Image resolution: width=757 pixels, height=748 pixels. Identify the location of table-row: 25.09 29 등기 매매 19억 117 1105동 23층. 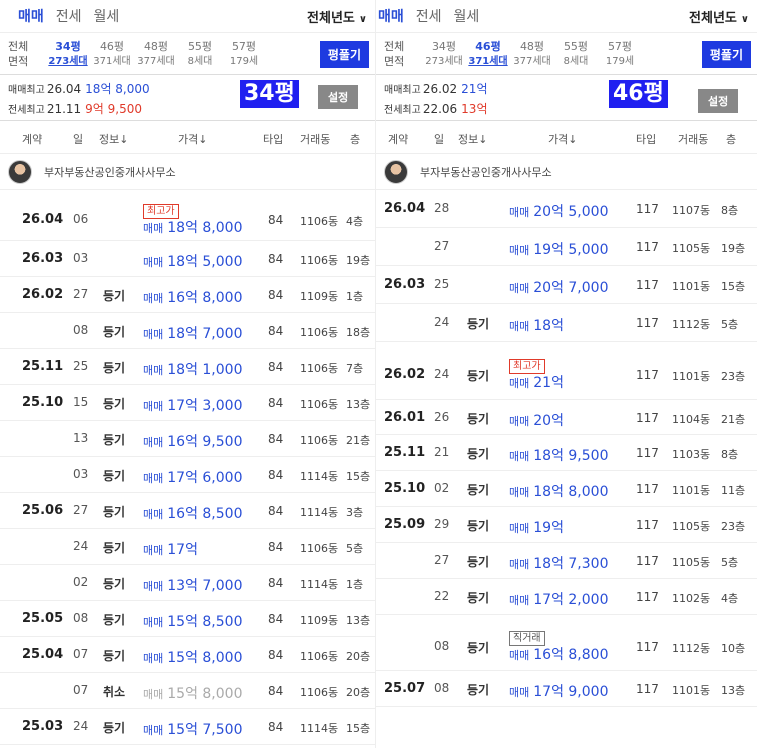
(566, 525).